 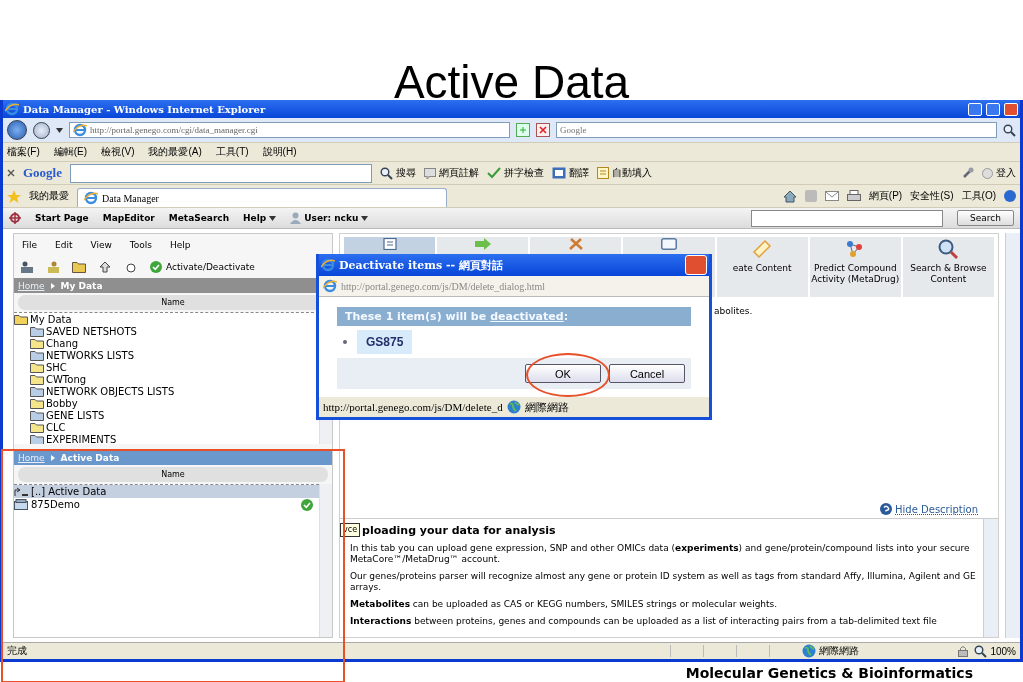 I want to click on tree-item: GENE LISTS, so click(x=166, y=415).